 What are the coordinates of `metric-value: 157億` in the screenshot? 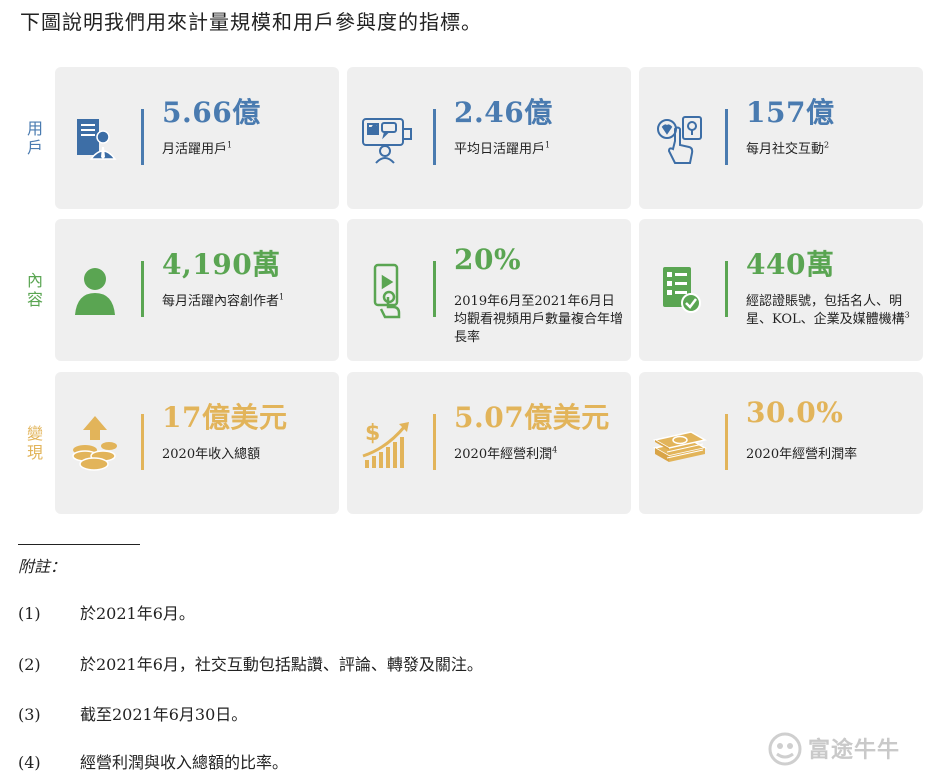 It's located at (790, 112).